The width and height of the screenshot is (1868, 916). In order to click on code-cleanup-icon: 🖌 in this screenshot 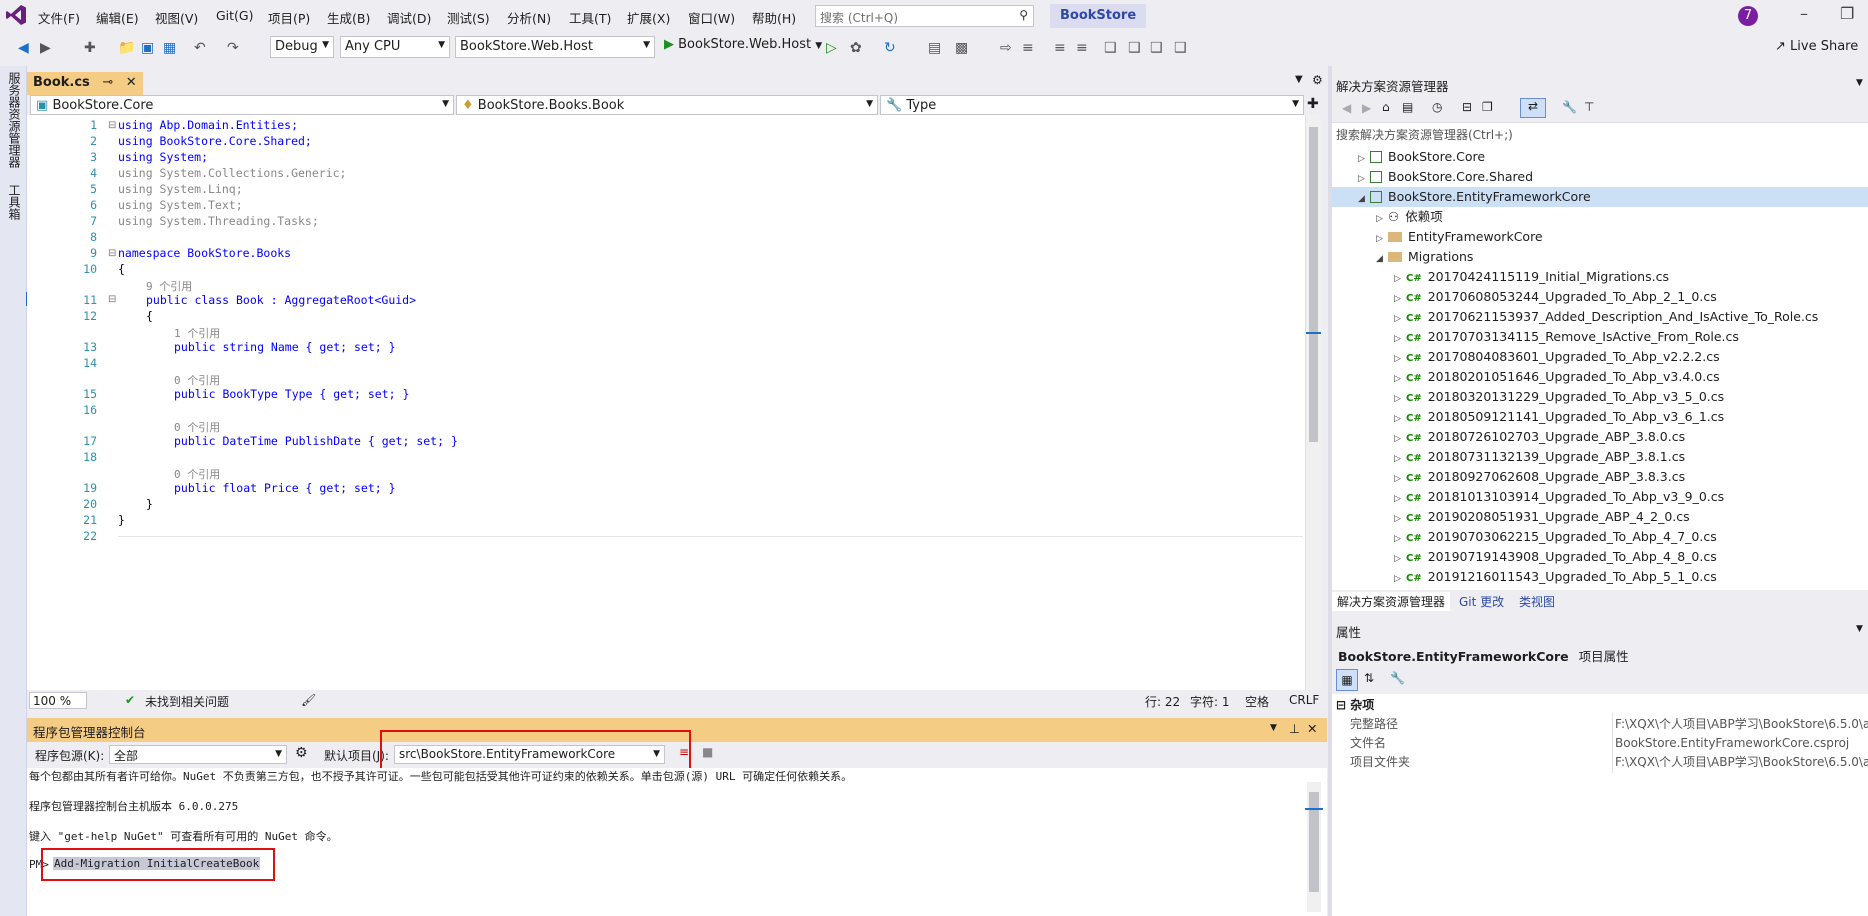, I will do `click(308, 700)`.